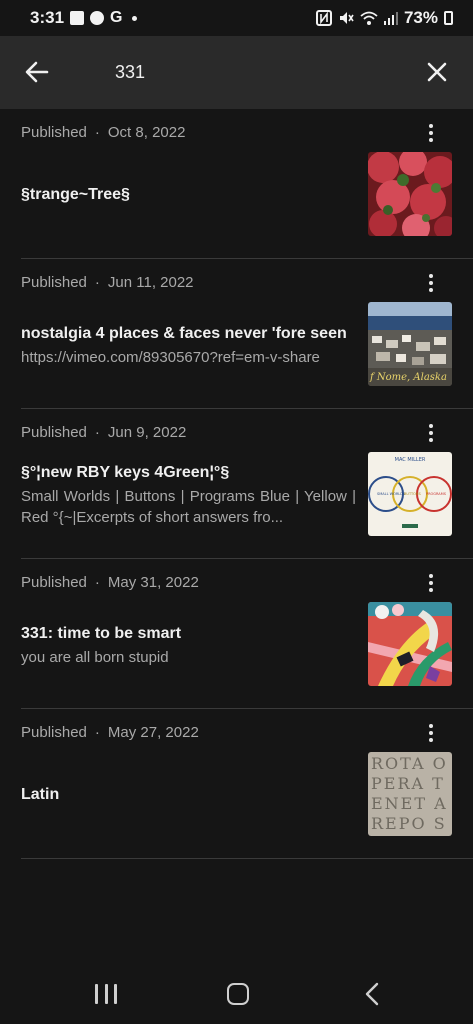  Describe the element at coordinates (413, 494) in the screenshot. I see `thumbnail-circle-label: BUTTONS` at that location.